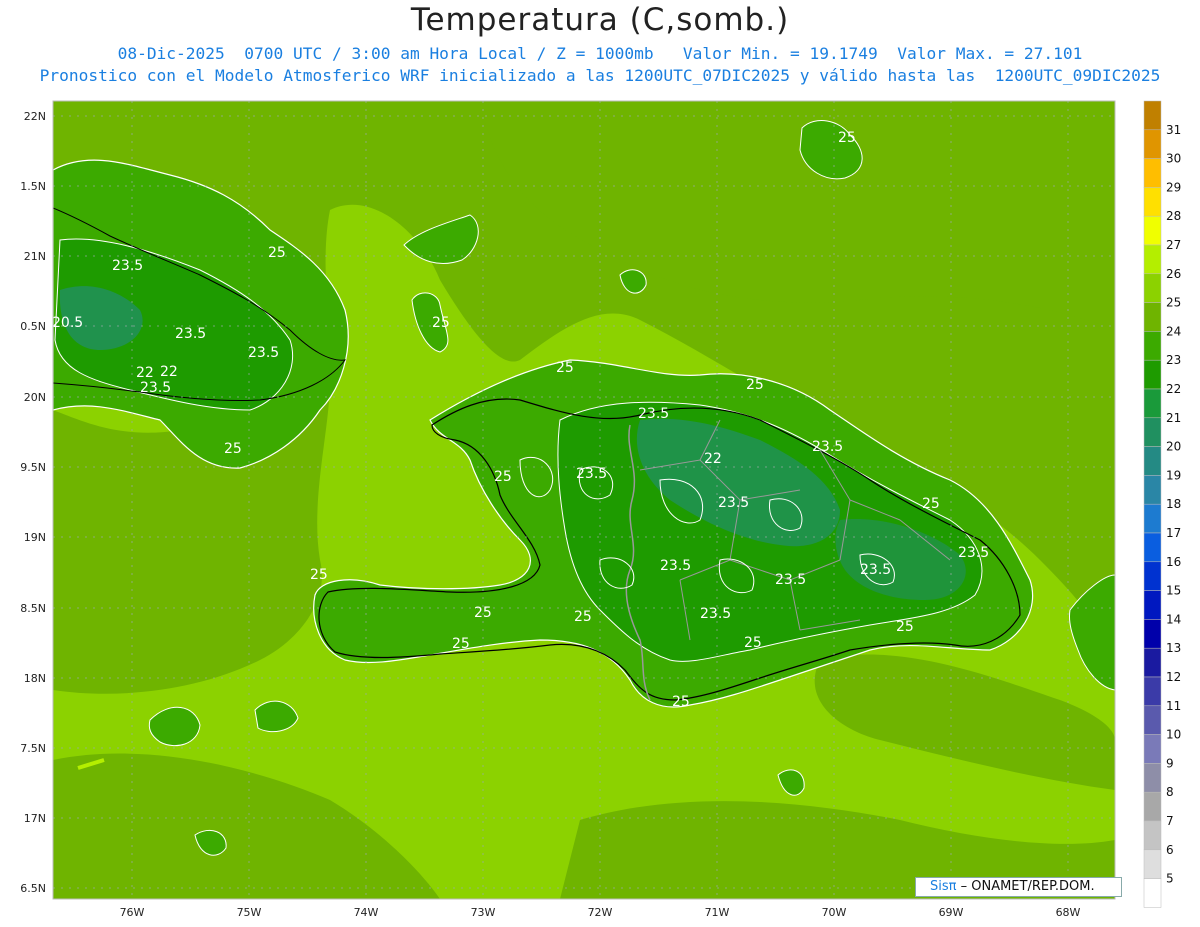  I want to click on lon-tick-label: 76W, so click(132, 912).